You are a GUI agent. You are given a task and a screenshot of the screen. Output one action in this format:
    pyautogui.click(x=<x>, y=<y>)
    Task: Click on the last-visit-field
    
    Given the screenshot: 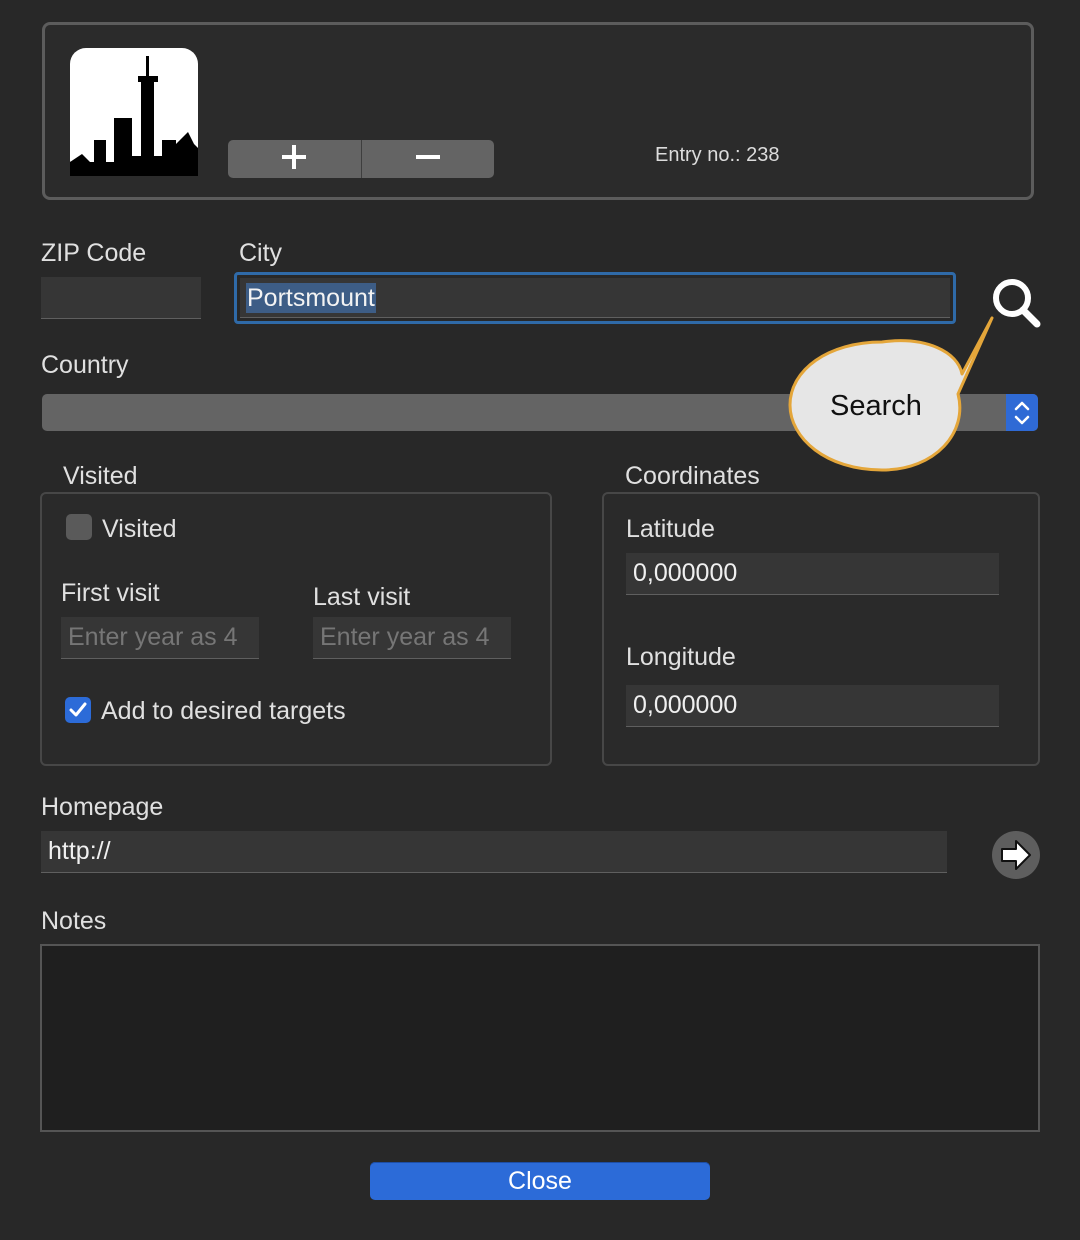 What is the action you would take?
    pyautogui.click(x=412, y=638)
    